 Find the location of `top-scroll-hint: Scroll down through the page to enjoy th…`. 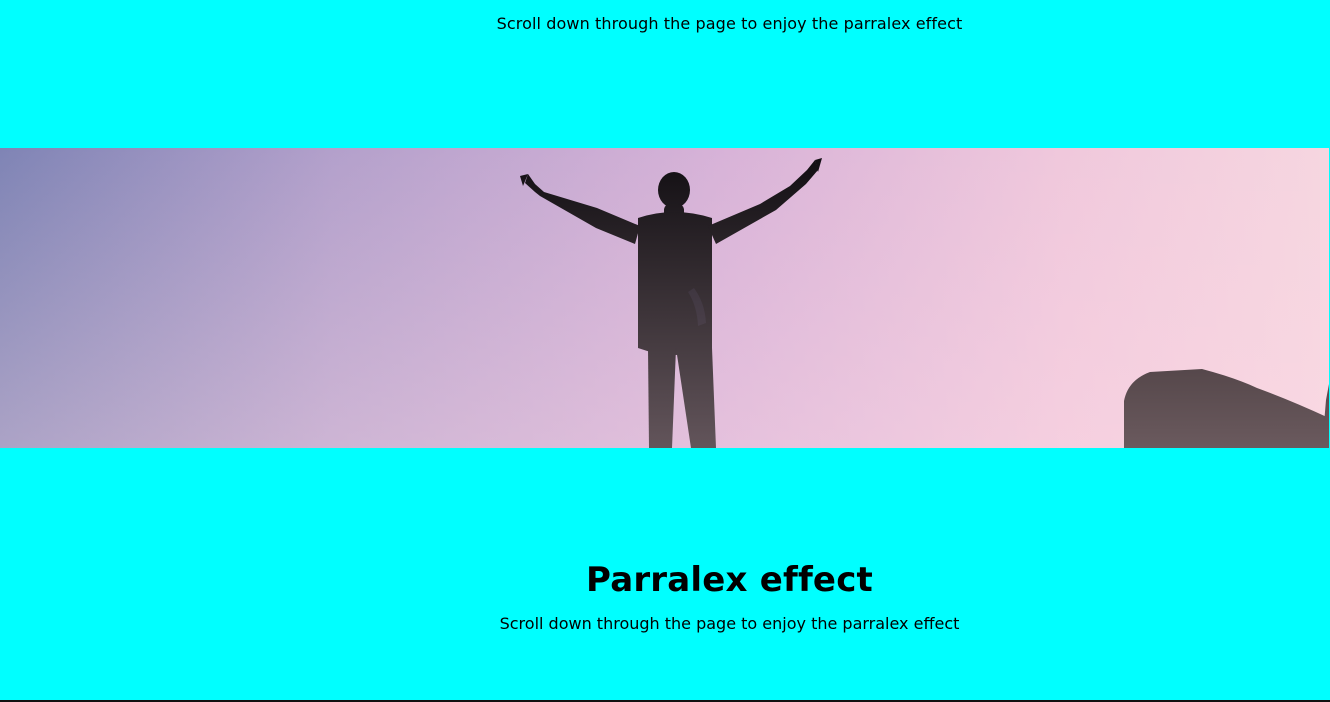

top-scroll-hint: Scroll down through the page to enjoy th… is located at coordinates (729, 23).